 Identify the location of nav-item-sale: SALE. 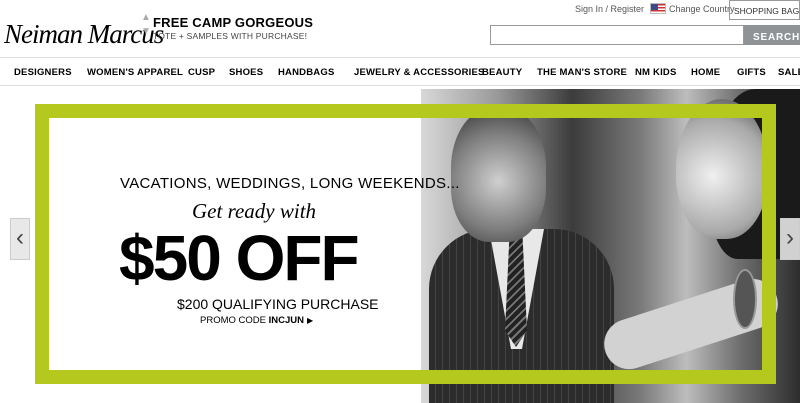
(789, 72).